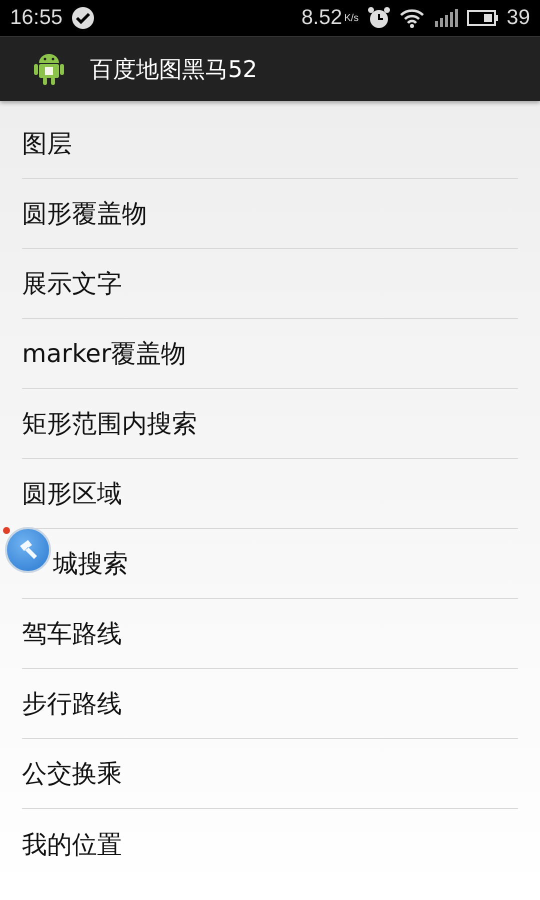 Image resolution: width=540 pixels, height=900 pixels. Describe the element at coordinates (482, 18) in the screenshot. I see `battery-icon` at that location.